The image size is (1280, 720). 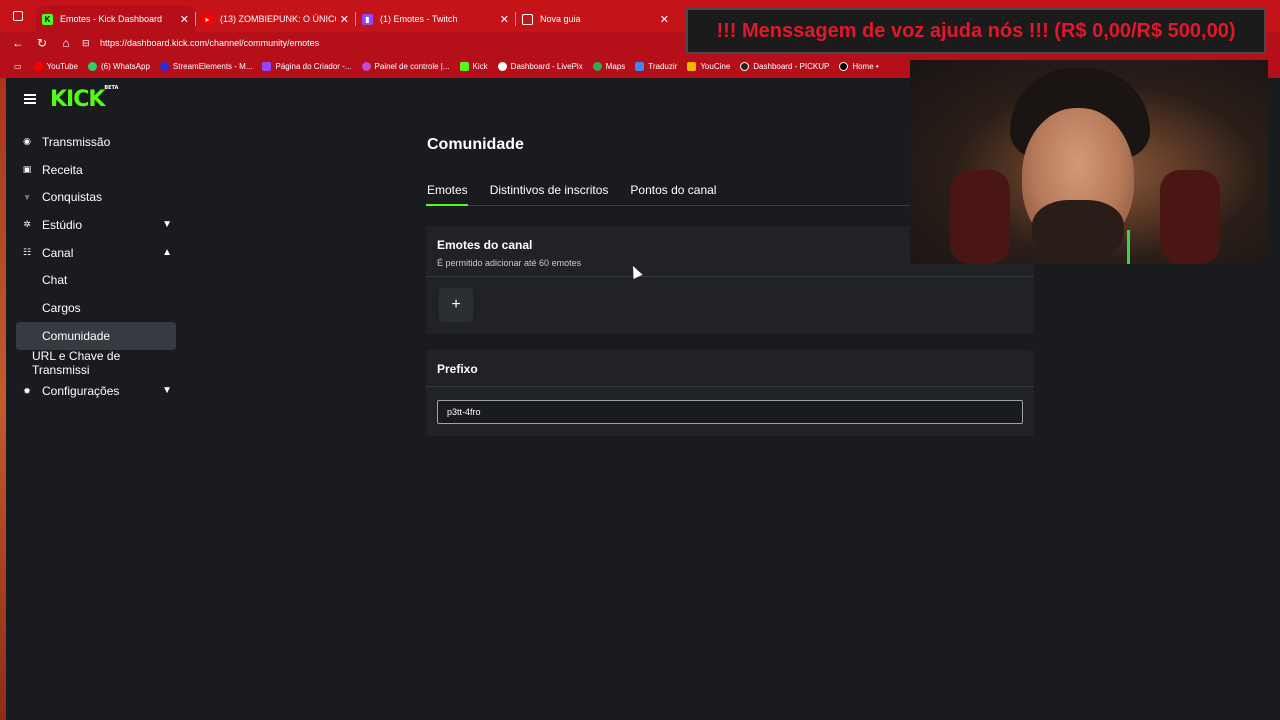 I want to click on chevron-up-icon: ▲, so click(x=167, y=252).